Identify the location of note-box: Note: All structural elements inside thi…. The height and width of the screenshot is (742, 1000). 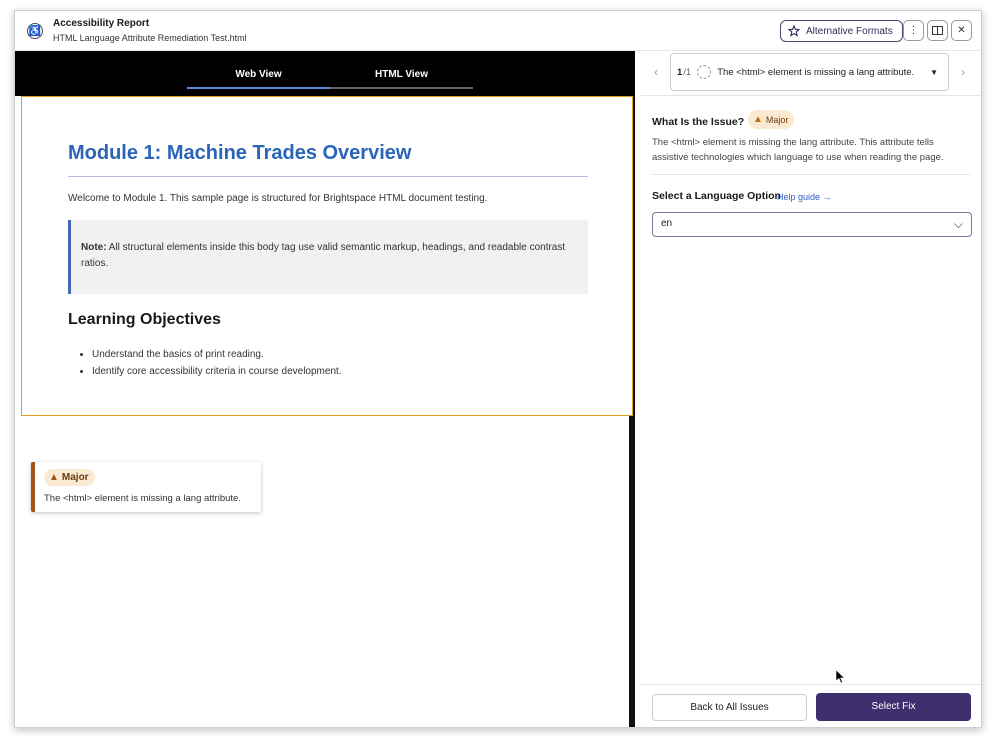
(328, 257).